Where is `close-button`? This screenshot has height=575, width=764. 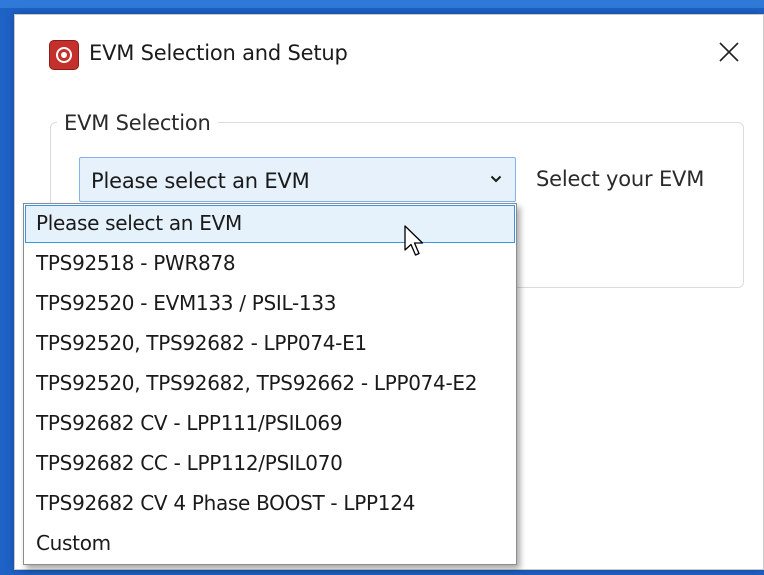
close-button is located at coordinates (729, 53).